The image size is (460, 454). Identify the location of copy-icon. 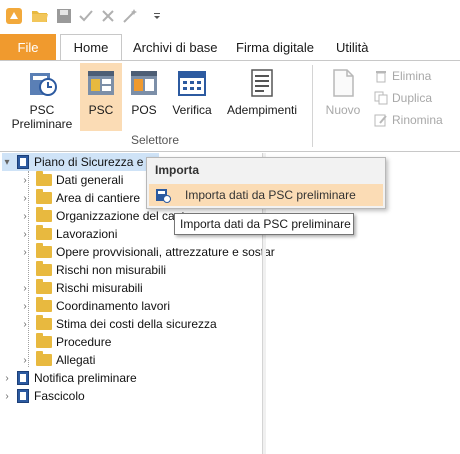
(381, 98).